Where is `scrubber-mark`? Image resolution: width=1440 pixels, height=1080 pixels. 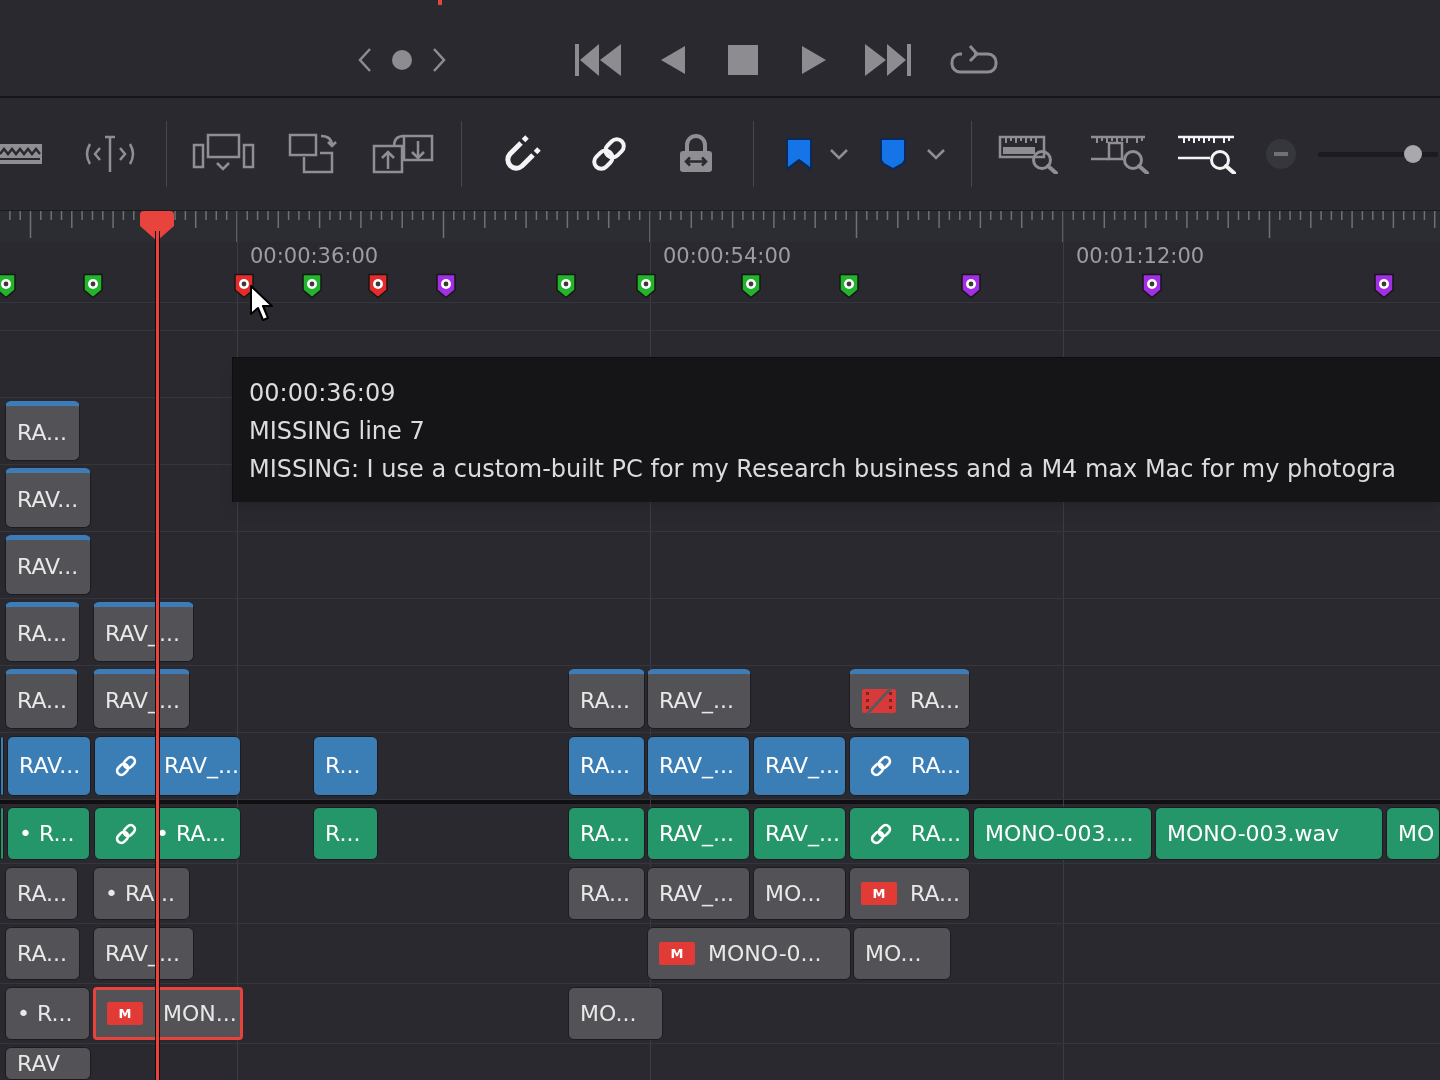
scrubber-mark is located at coordinates (440, 2).